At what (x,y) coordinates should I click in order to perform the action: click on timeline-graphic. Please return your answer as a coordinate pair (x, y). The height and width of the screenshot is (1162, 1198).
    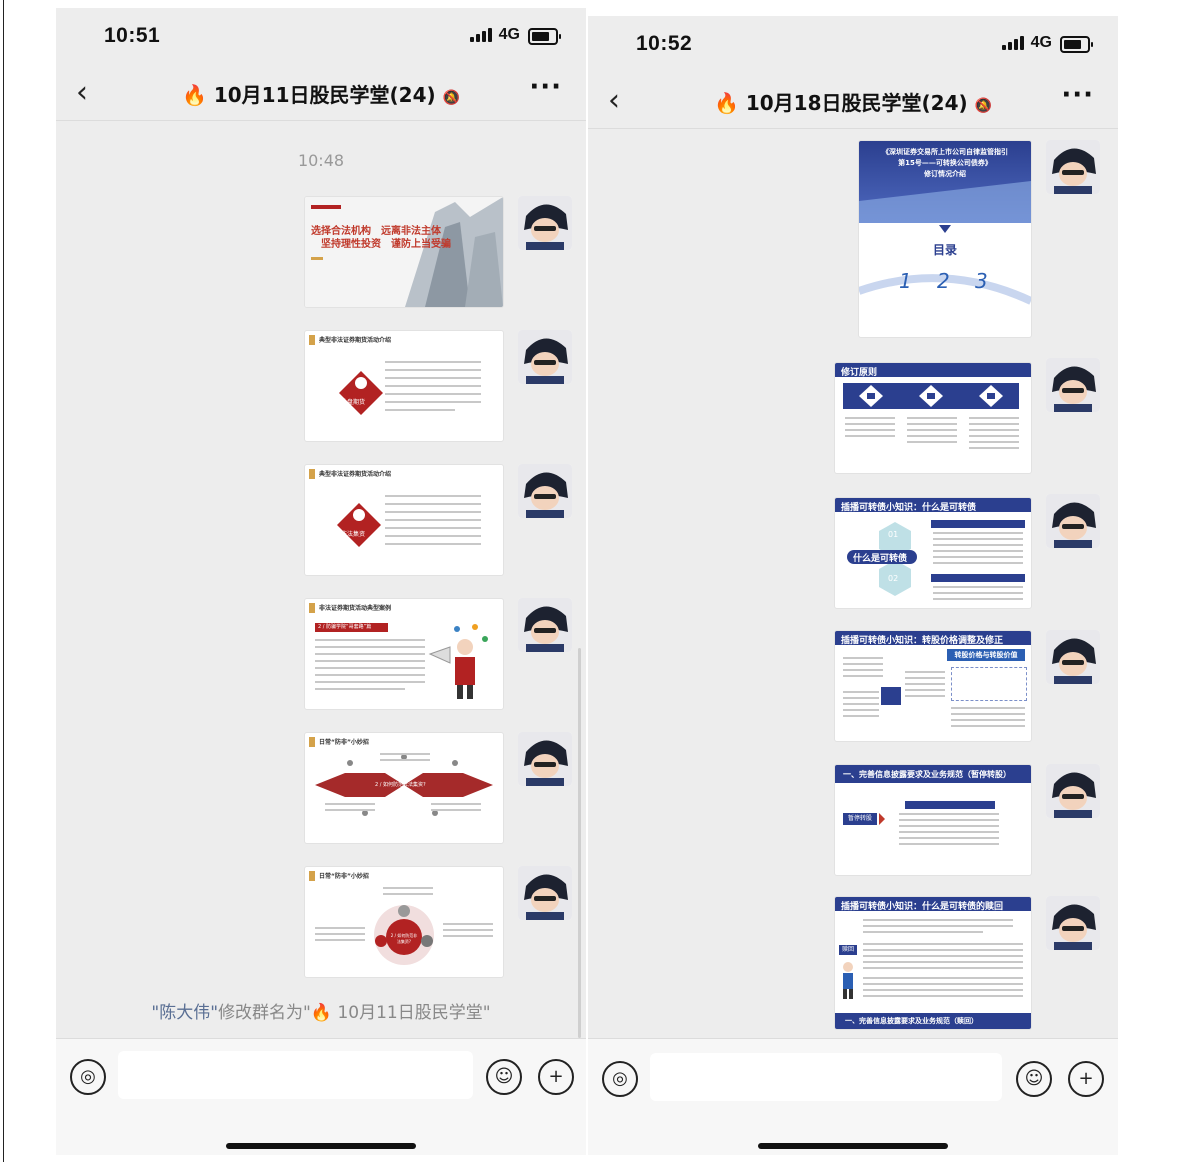
    Looking at the image, I should click on (404, 785).